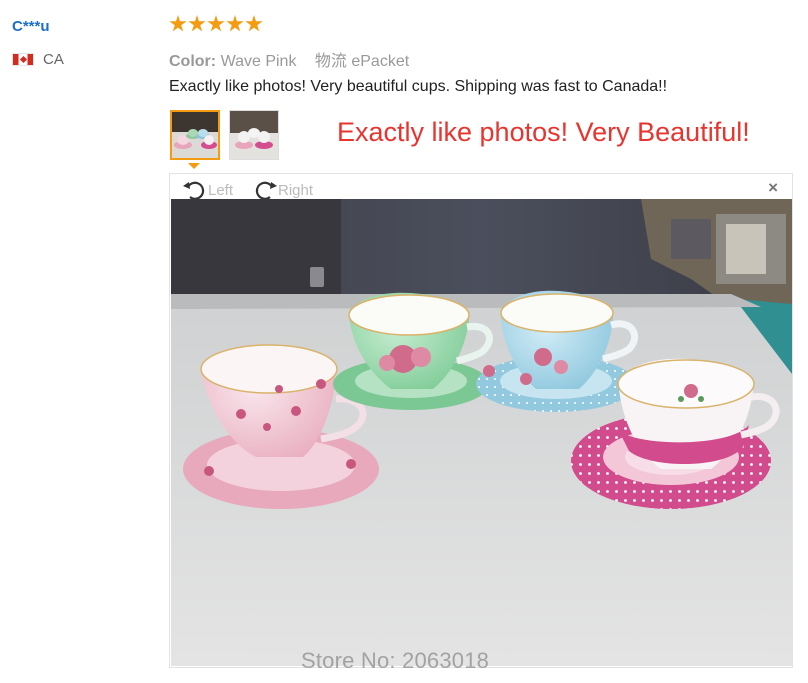  Describe the element at coordinates (38, 59) in the screenshot. I see `reviewer-country: CA` at that location.